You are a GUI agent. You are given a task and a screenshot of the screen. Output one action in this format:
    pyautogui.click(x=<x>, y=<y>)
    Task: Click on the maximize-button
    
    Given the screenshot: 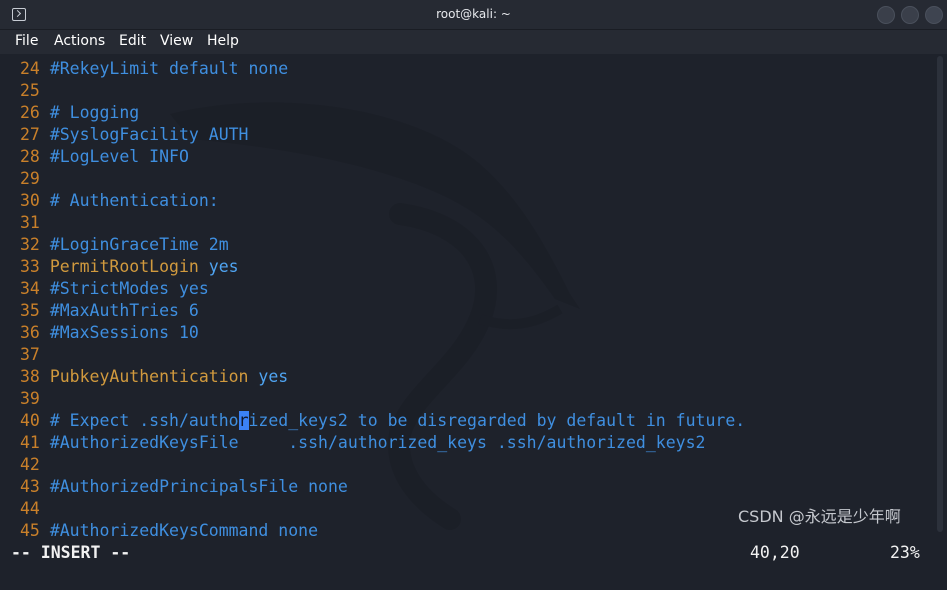 What is the action you would take?
    pyautogui.click(x=910, y=15)
    